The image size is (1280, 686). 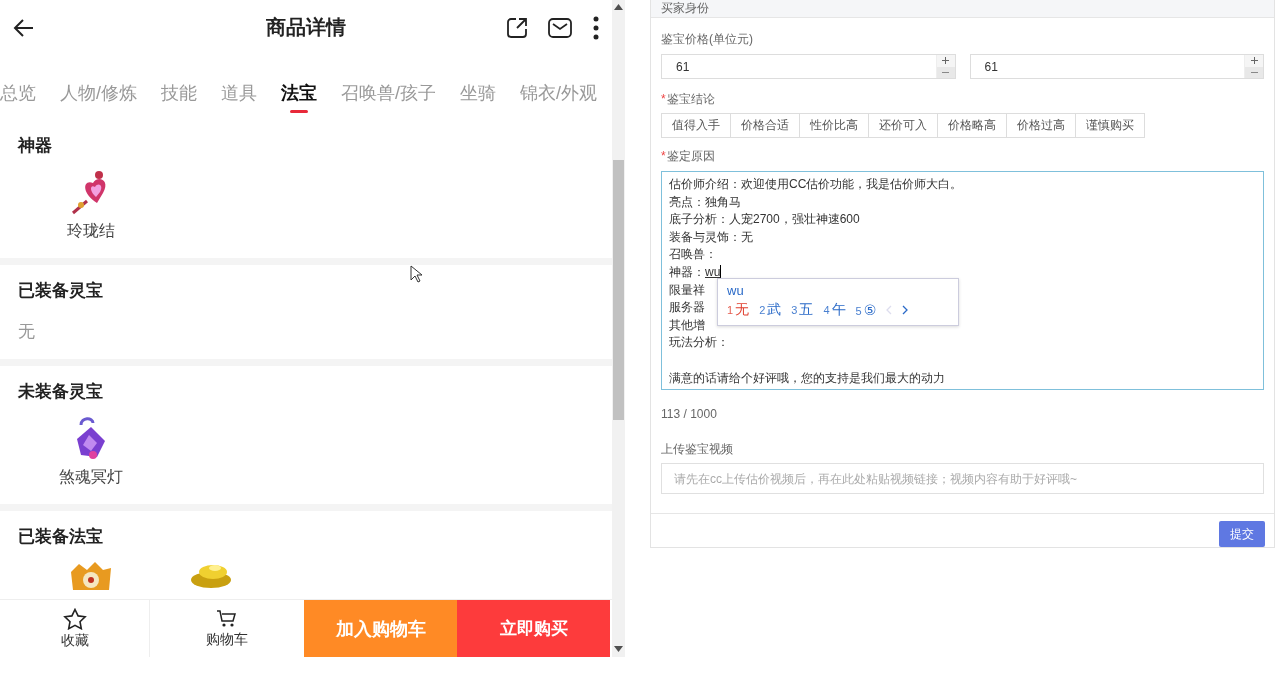 What do you see at coordinates (711, 236) in the screenshot?
I see `text-line: 装备与灵饰：无` at bounding box center [711, 236].